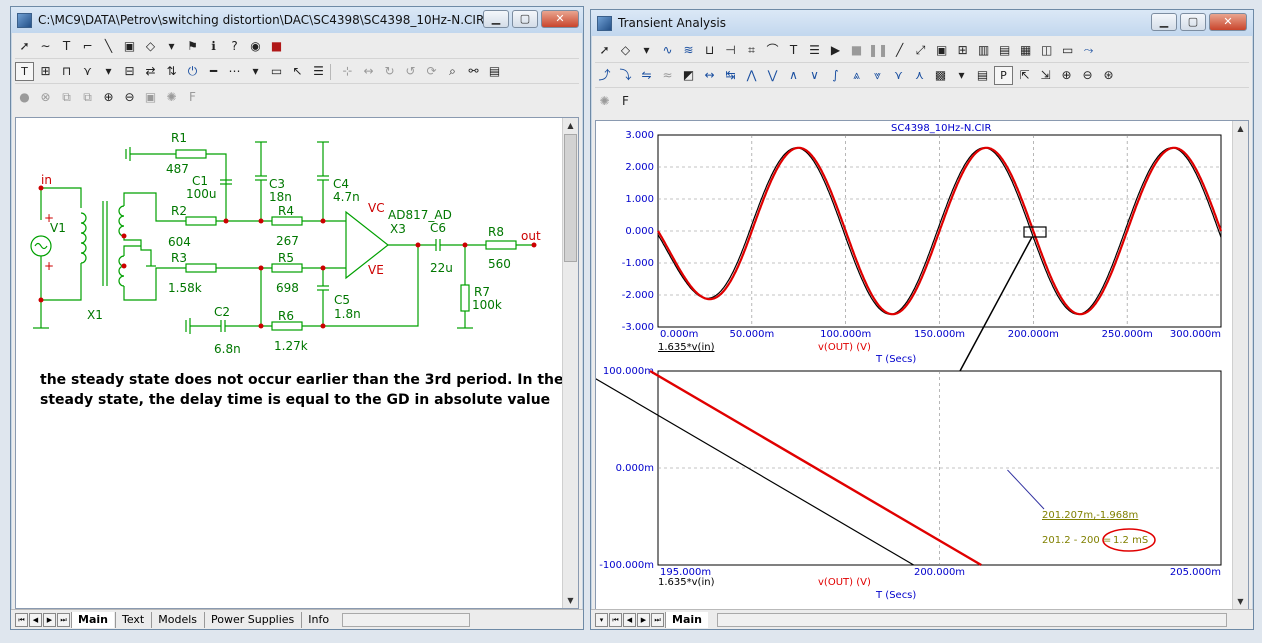 The height and width of the screenshot is (643, 1262). I want to click on global-low-icon: ⩔, so click(877, 75).